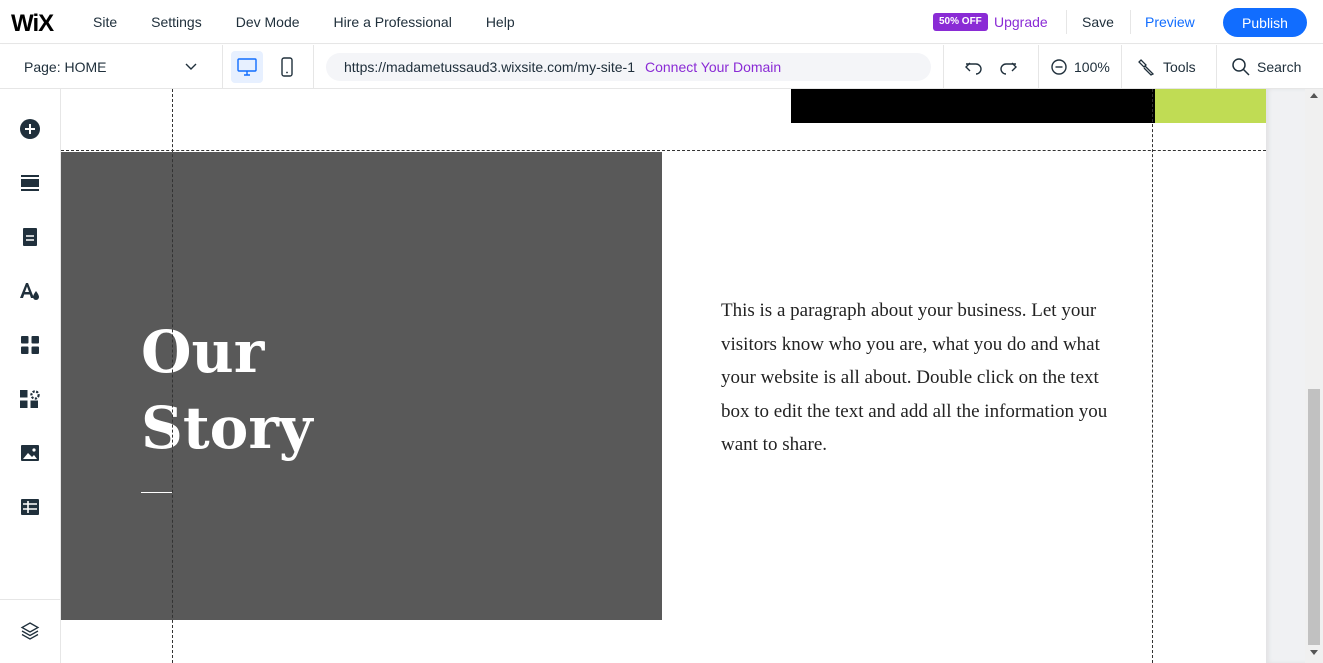 The image size is (1323, 663). I want to click on zoom-level: 100%, so click(1092, 67).